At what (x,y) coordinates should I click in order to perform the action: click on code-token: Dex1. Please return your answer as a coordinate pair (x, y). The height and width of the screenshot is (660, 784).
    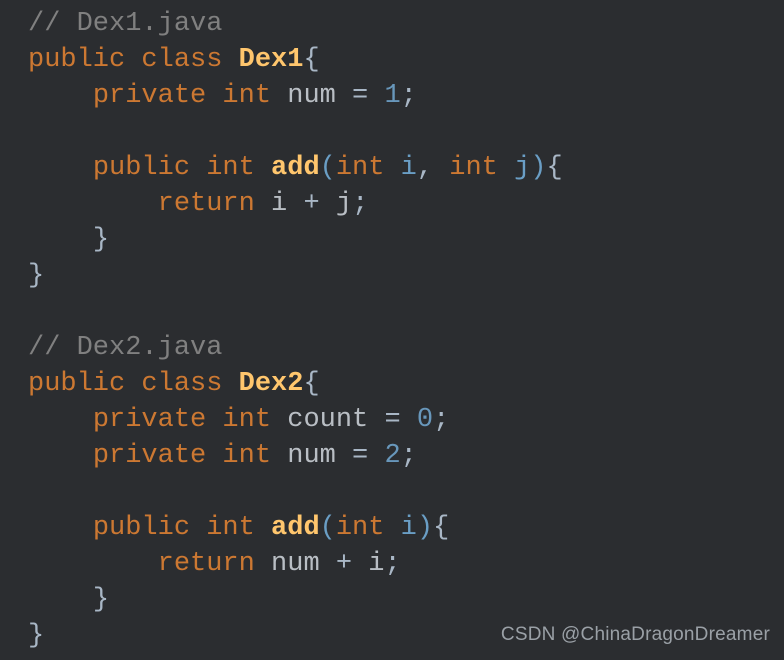
    Looking at the image, I should click on (271, 60).